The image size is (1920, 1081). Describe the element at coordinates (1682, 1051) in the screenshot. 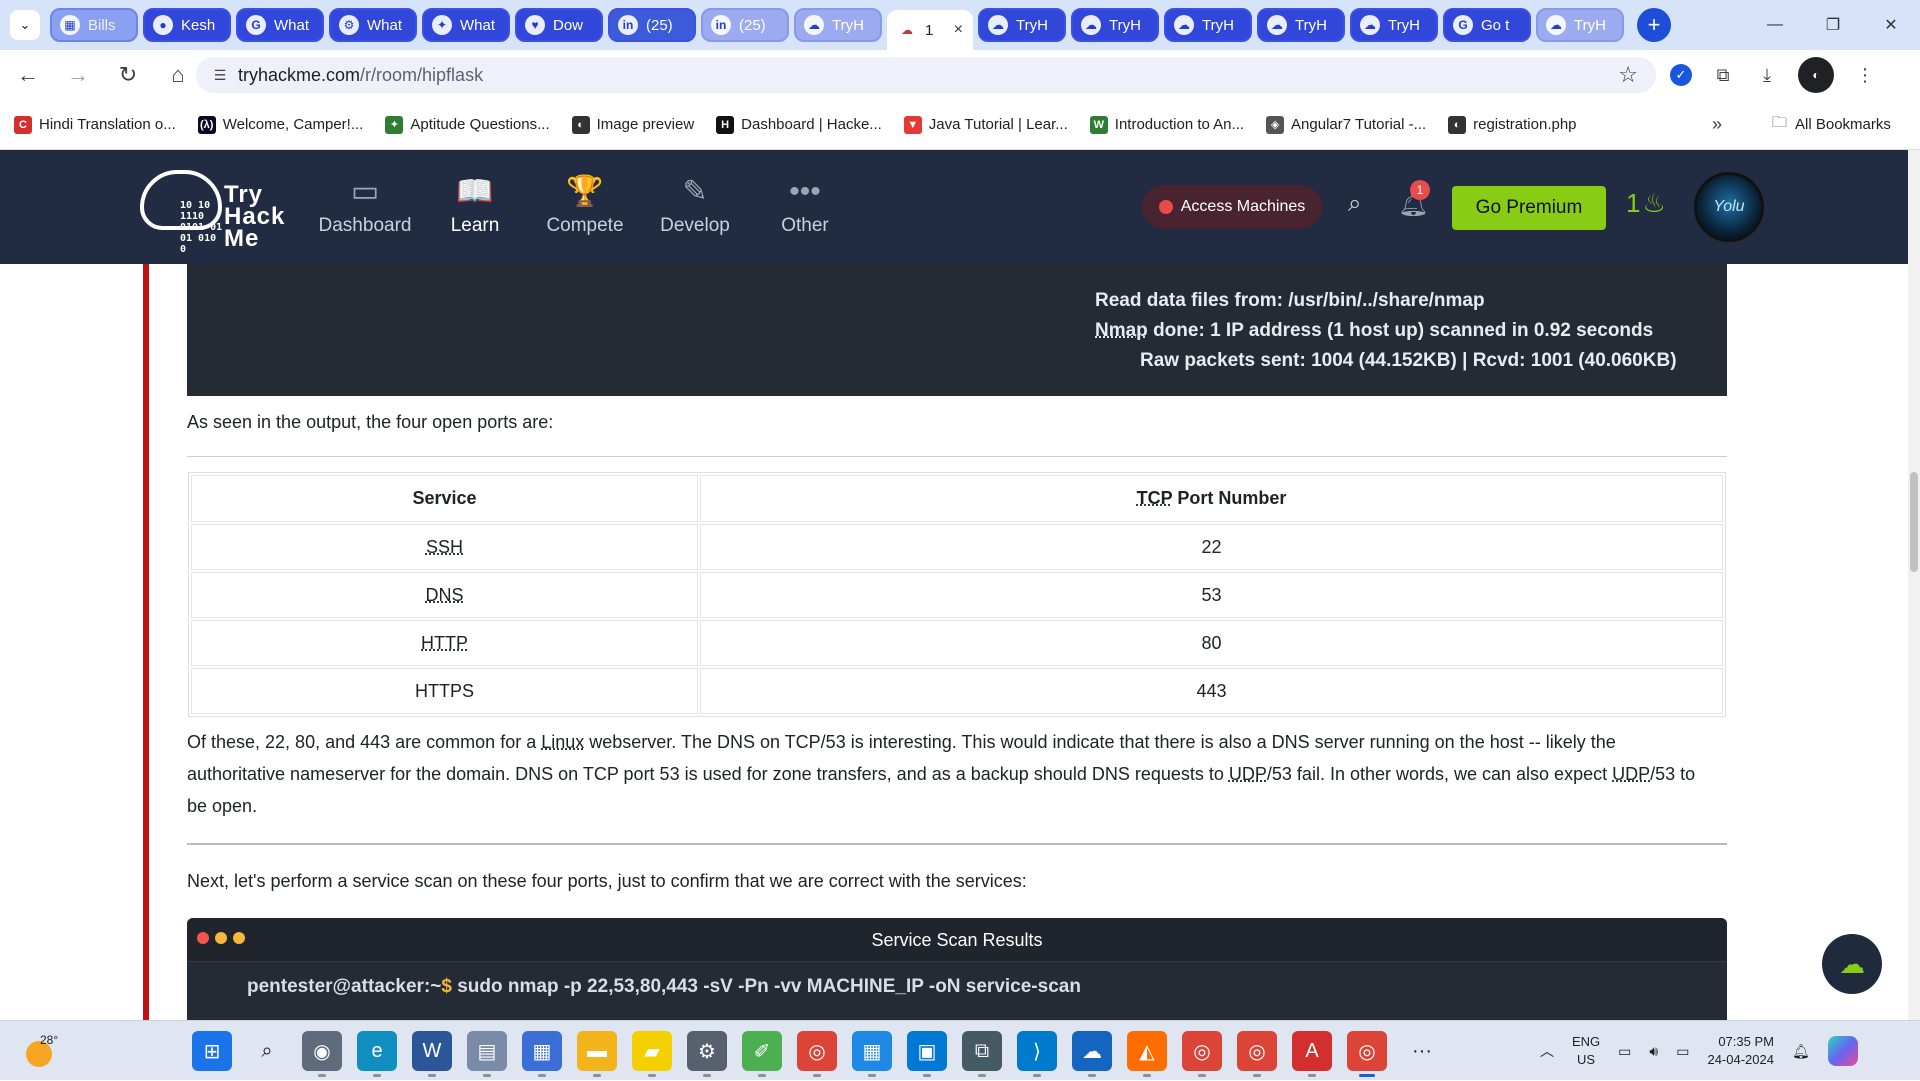

I see `battery-icon: ▭` at that location.